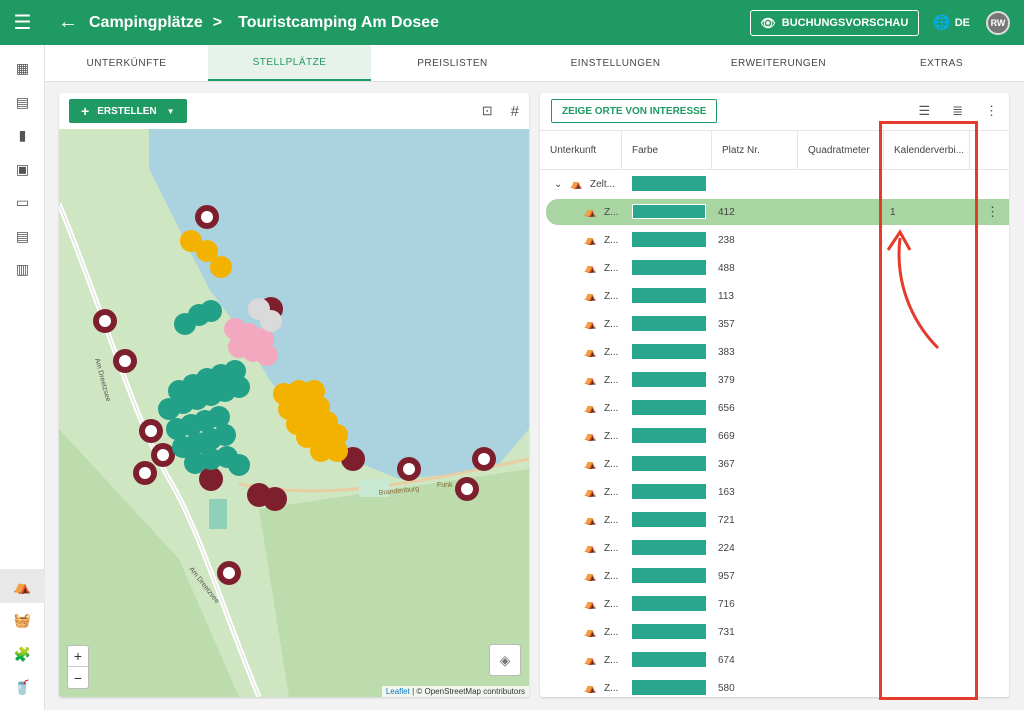 Image resolution: width=1024 pixels, height=710 pixels. I want to click on book-icon: ▮, so click(22, 135).